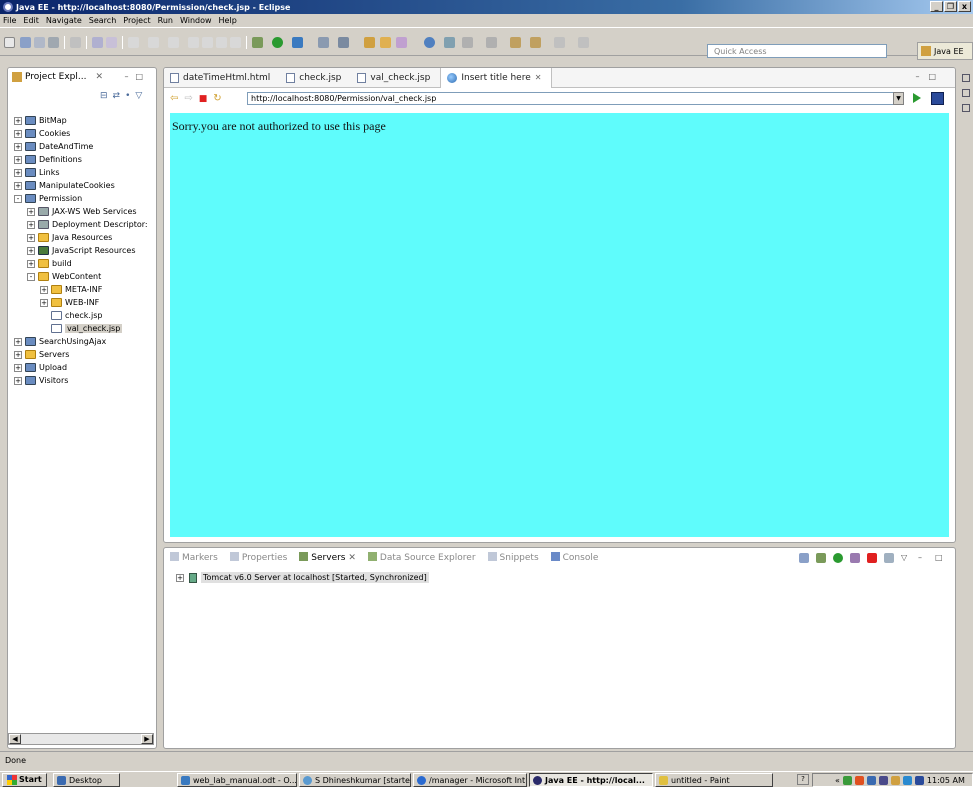  Describe the element at coordinates (855, 558) in the screenshot. I see `profile-server-icon` at that location.